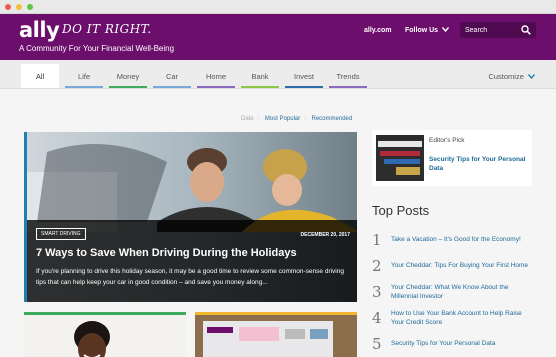 This screenshot has width=556, height=357. Describe the element at coordinates (401, 210) in the screenshot. I see `top-posts-heading: Top Posts` at that location.